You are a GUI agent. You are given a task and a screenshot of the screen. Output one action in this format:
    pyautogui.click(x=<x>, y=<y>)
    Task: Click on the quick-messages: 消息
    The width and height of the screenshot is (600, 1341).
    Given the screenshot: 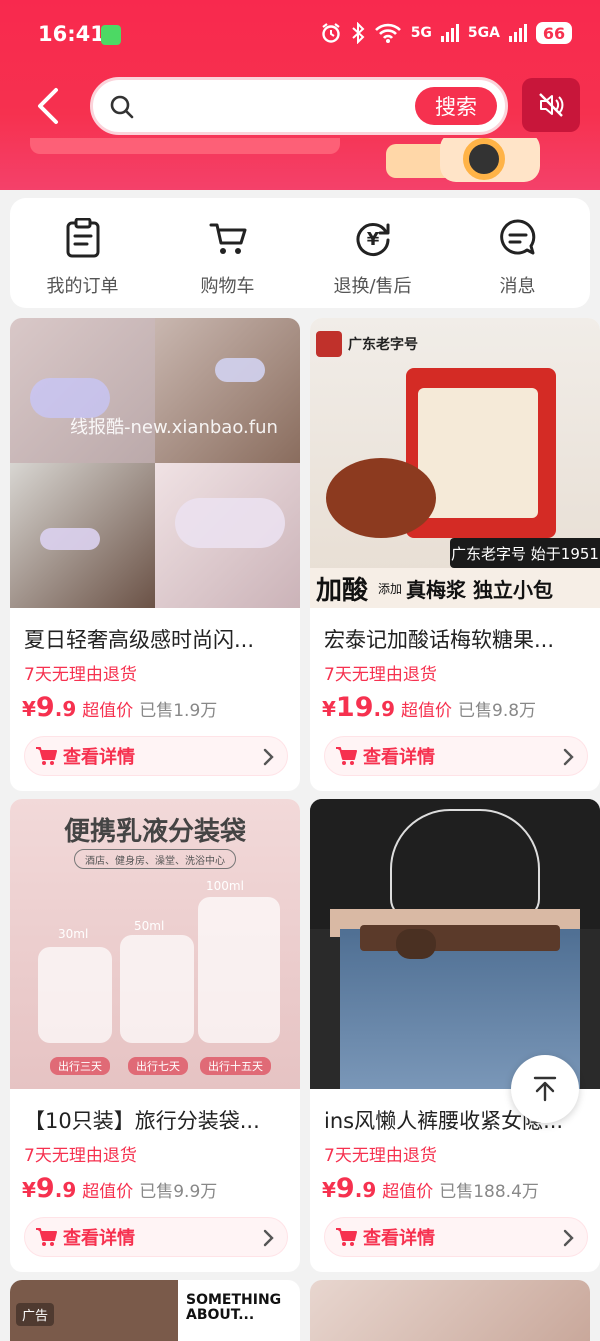 What is the action you would take?
    pyautogui.click(x=517, y=253)
    